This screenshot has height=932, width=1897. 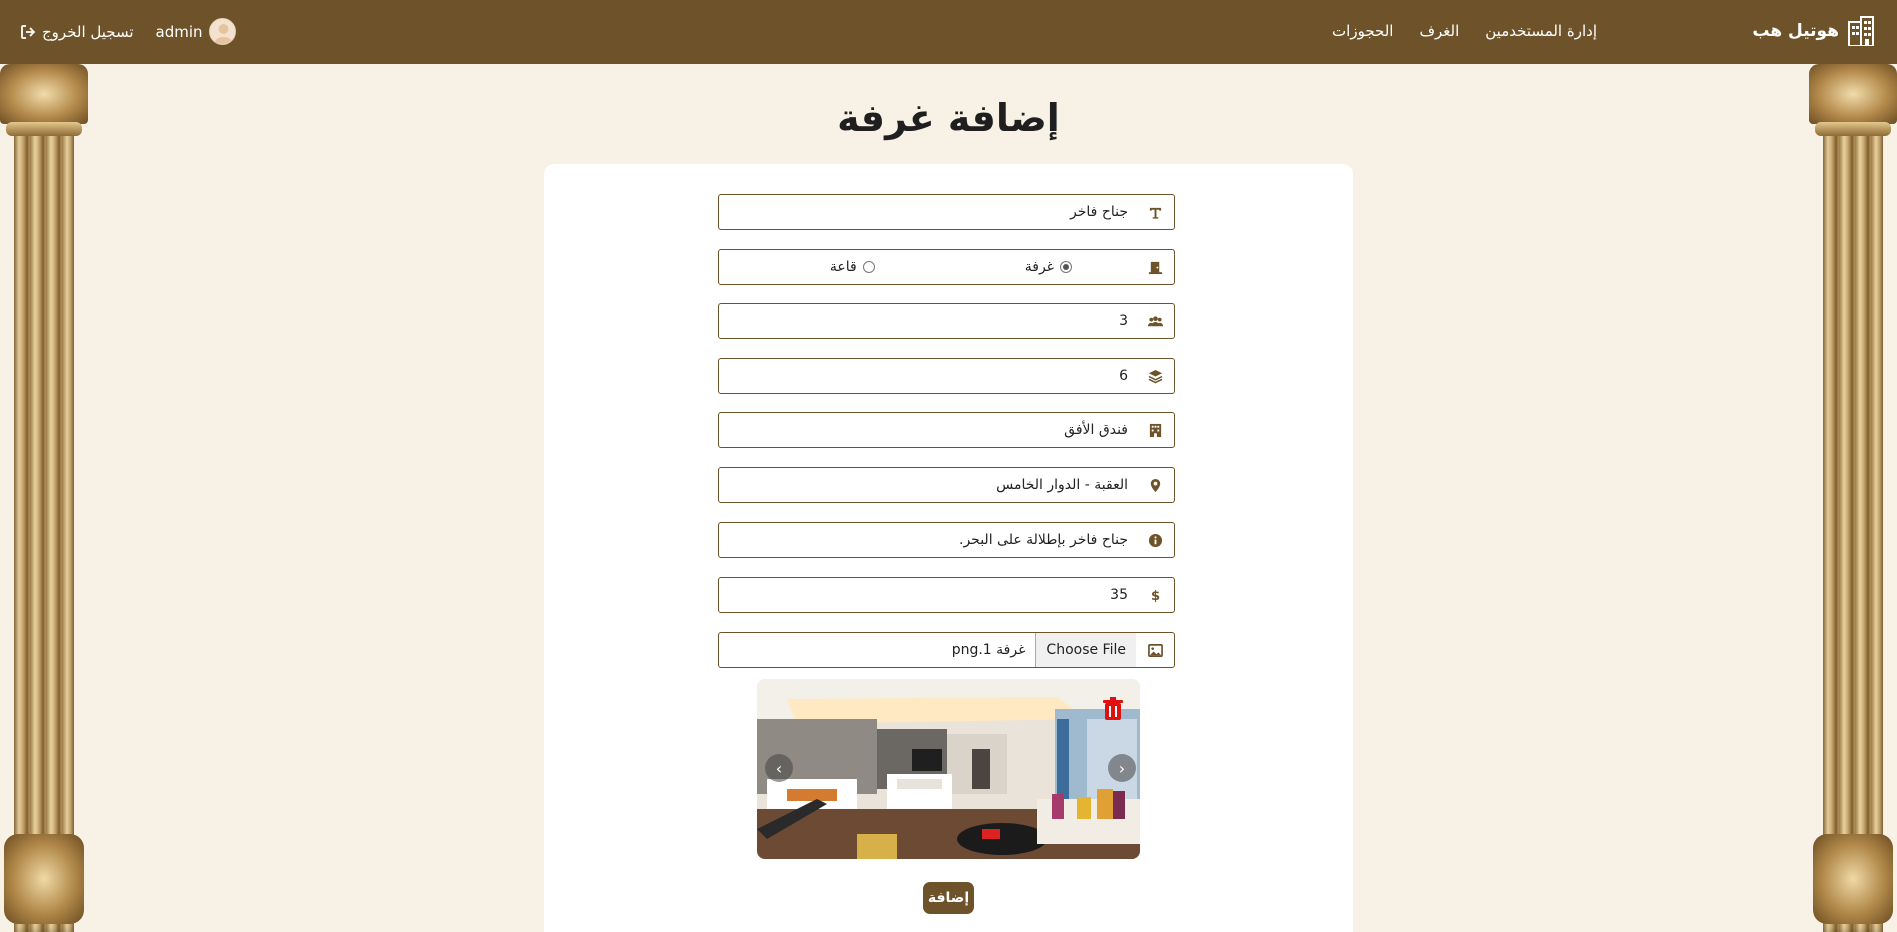 What do you see at coordinates (1043, 540) in the screenshot?
I see `description-value: جناح فاخر بإطلالة على البحر.` at bounding box center [1043, 540].